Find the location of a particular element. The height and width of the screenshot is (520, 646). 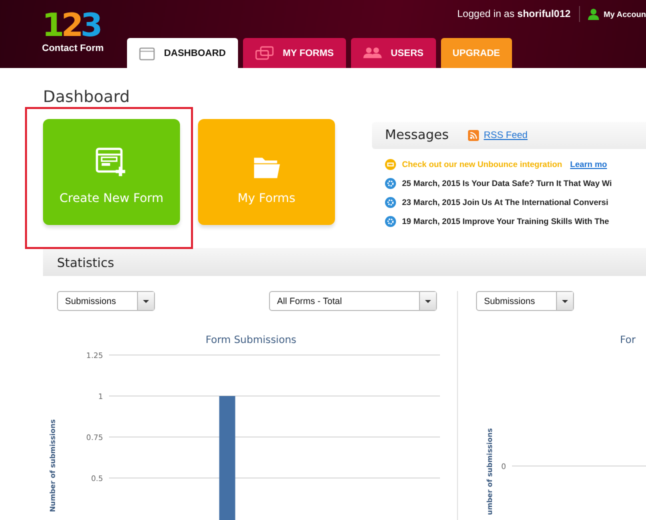

chart-title: For is located at coordinates (628, 340).